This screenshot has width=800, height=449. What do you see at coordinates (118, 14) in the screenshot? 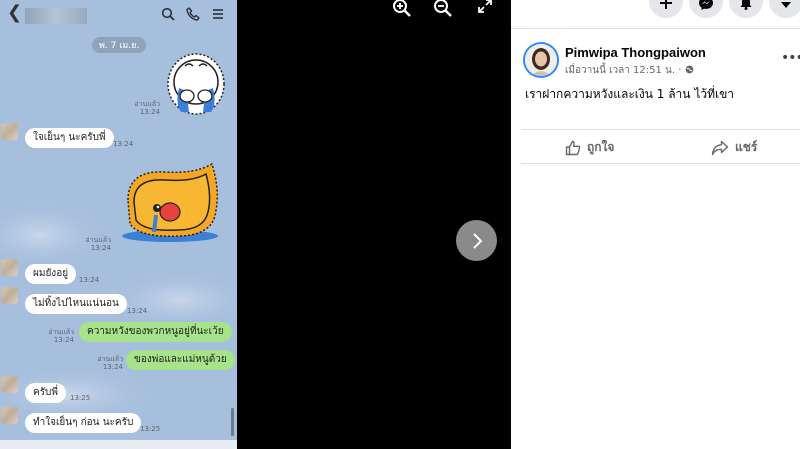
I see `chat-header: ❮` at bounding box center [118, 14].